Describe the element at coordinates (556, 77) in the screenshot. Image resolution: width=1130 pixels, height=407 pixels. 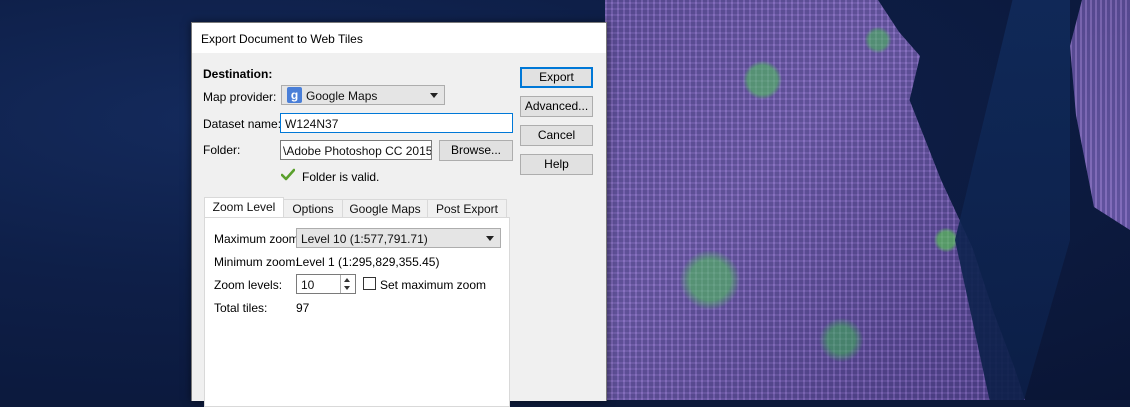
I see `export-button: Export` at that location.